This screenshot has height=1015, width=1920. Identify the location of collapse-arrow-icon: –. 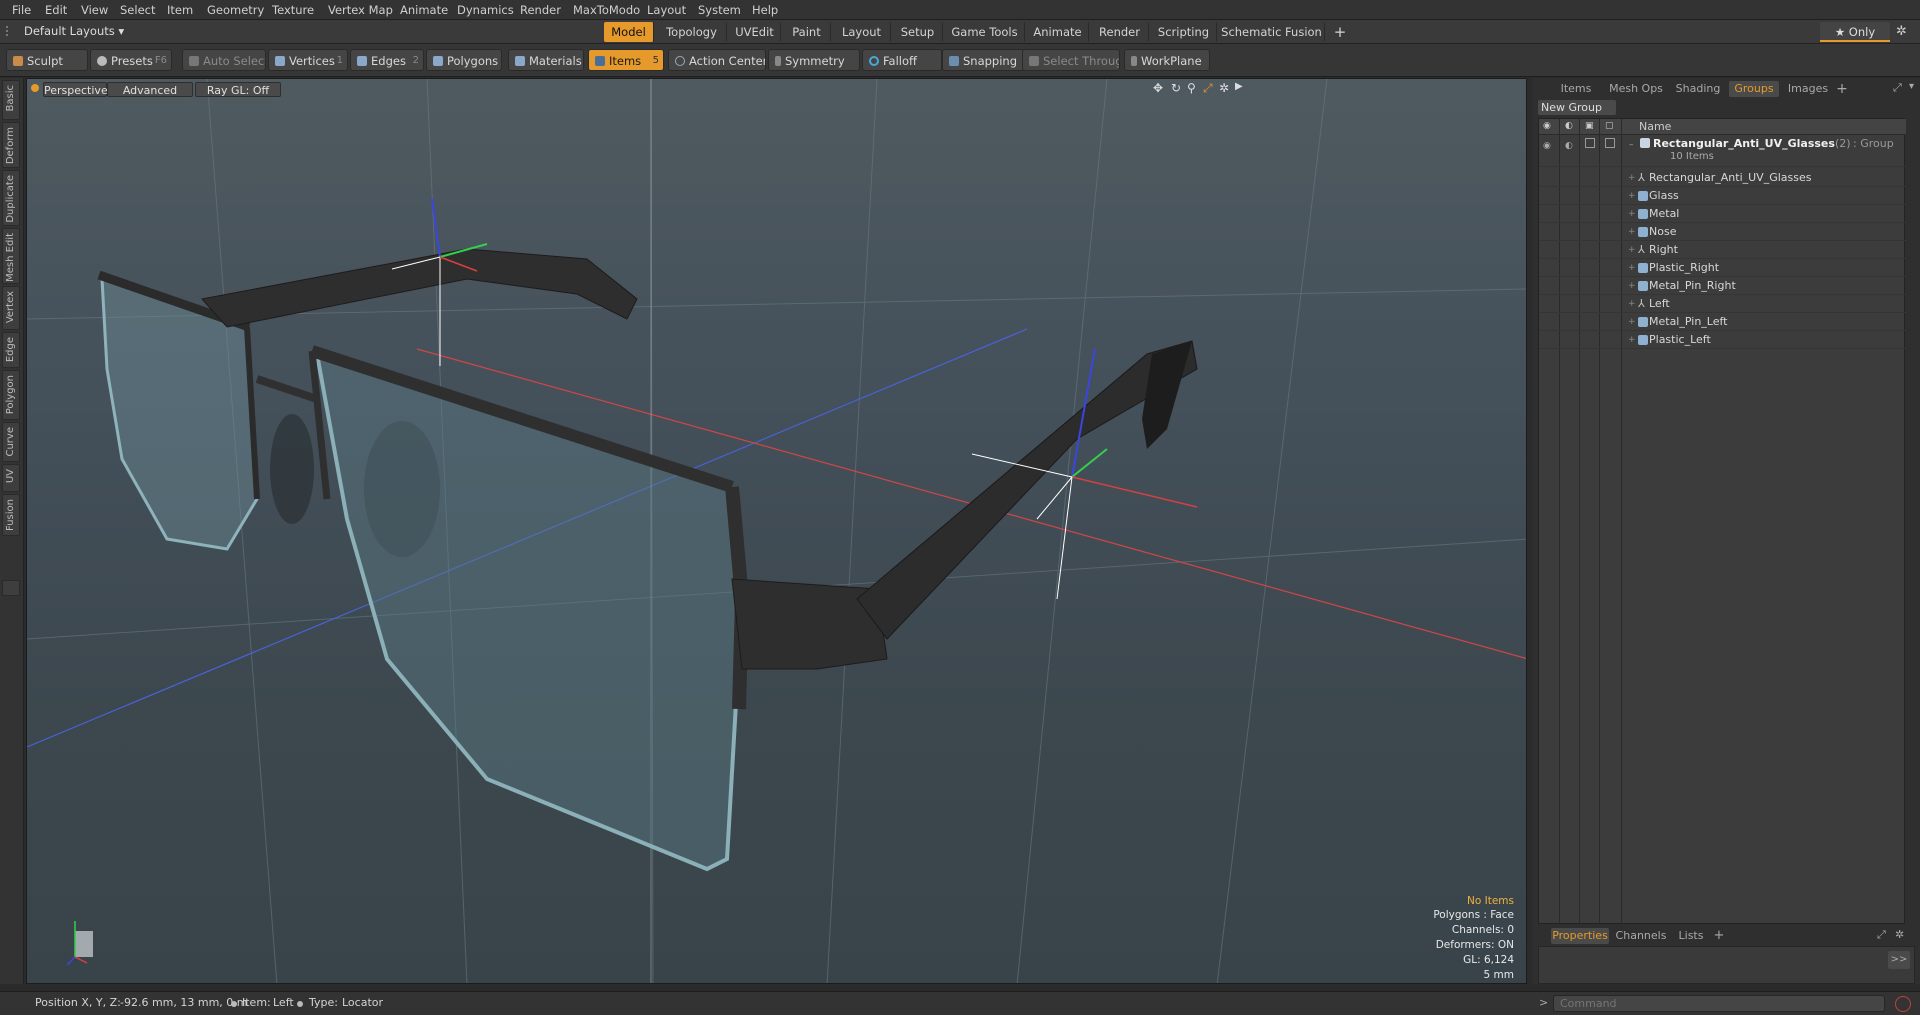
(1631, 145).